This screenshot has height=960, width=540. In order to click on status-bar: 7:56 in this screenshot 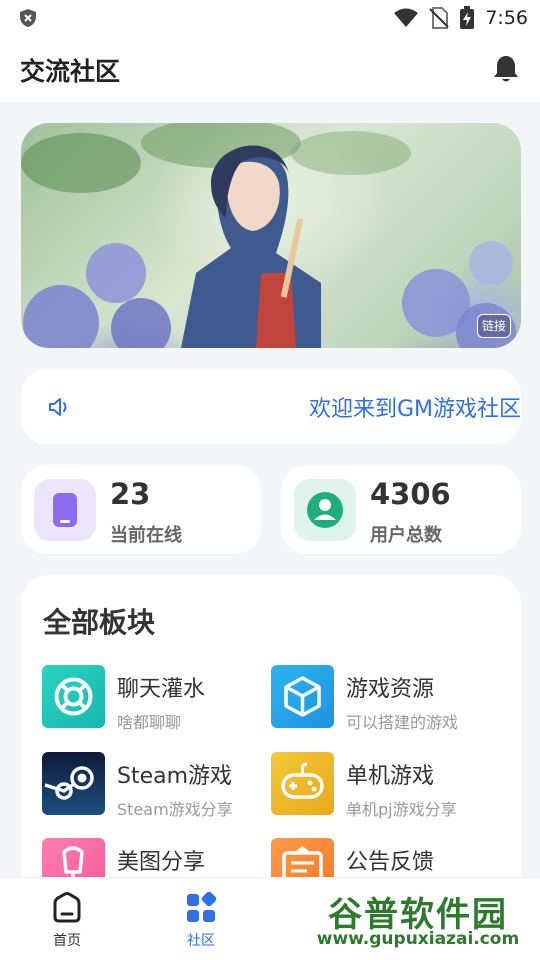, I will do `click(270, 18)`.